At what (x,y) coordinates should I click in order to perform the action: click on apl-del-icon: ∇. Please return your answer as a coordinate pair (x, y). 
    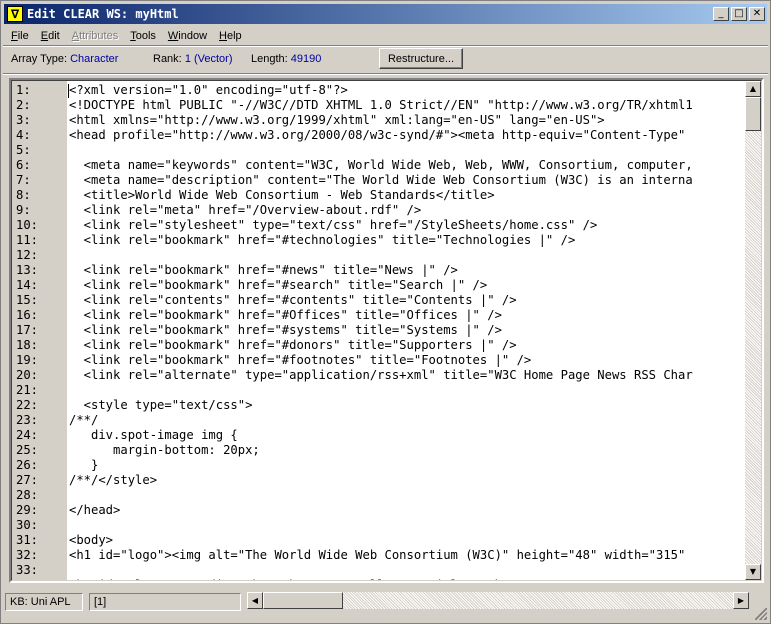
    Looking at the image, I should click on (15, 14).